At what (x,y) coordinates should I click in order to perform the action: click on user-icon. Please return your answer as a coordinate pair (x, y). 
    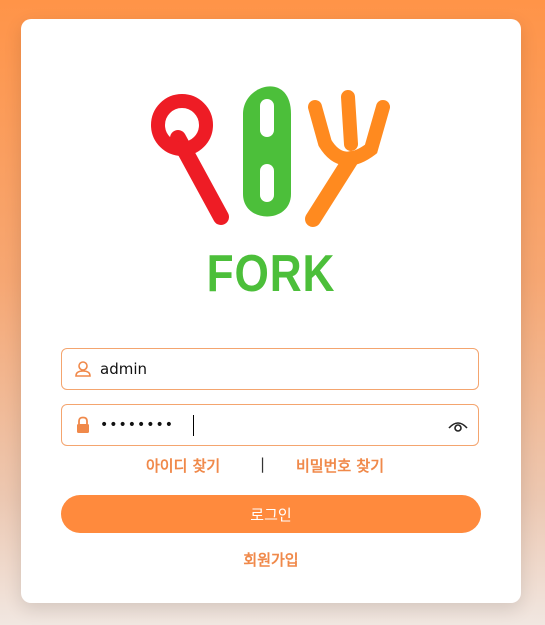
    Looking at the image, I should click on (83, 369).